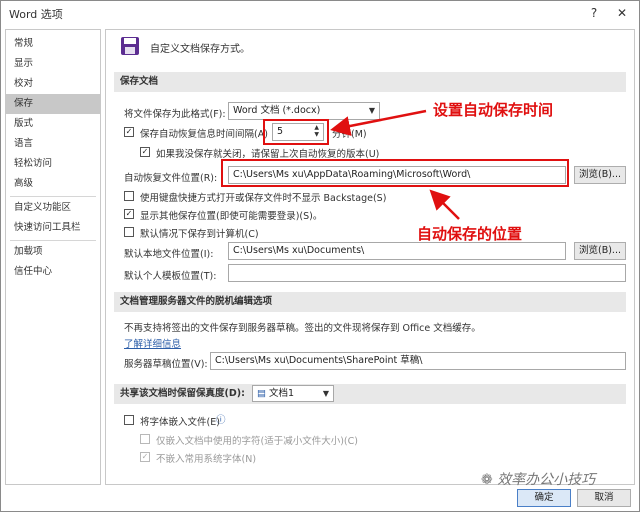 The height and width of the screenshot is (512, 640). What do you see at coordinates (546, 480) in the screenshot?
I see `watermark-text: 效率办公小技巧` at bounding box center [546, 480].